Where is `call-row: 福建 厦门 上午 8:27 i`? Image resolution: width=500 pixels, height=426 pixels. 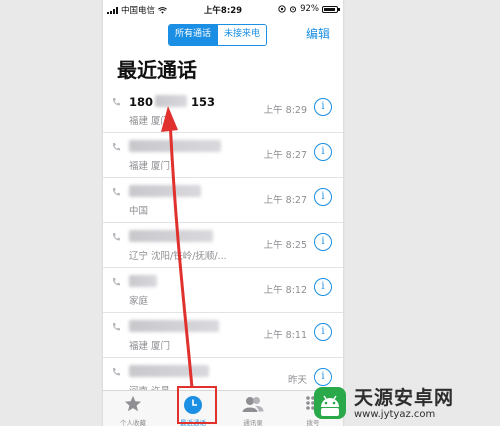 call-row: 福建 厦门 上午 8:27 i is located at coordinates (223, 155).